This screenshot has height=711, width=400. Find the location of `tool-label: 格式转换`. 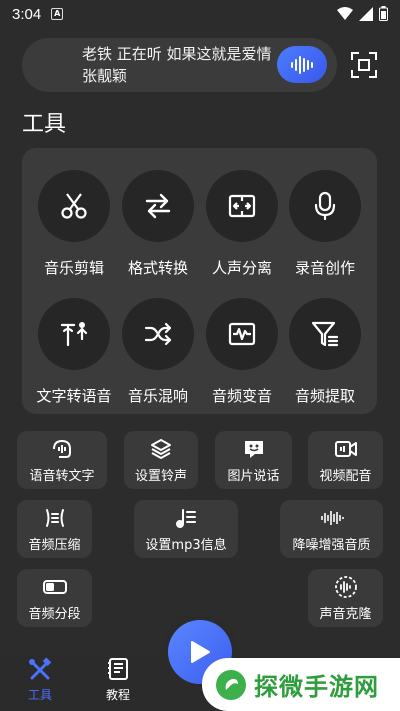

tool-label: 格式转换 is located at coordinates (157, 268).